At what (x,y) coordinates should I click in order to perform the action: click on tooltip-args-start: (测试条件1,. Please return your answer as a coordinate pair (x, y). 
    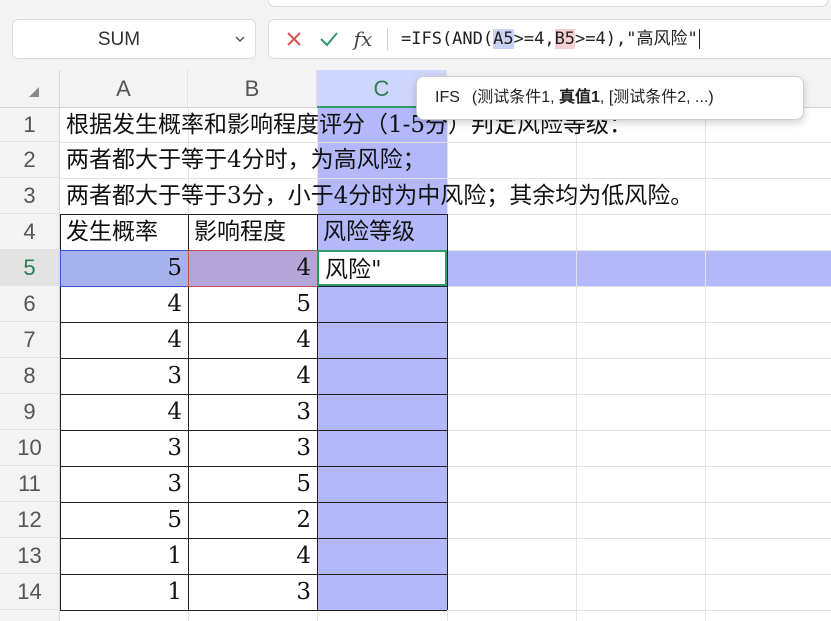
    Looking at the image, I should click on (515, 97).